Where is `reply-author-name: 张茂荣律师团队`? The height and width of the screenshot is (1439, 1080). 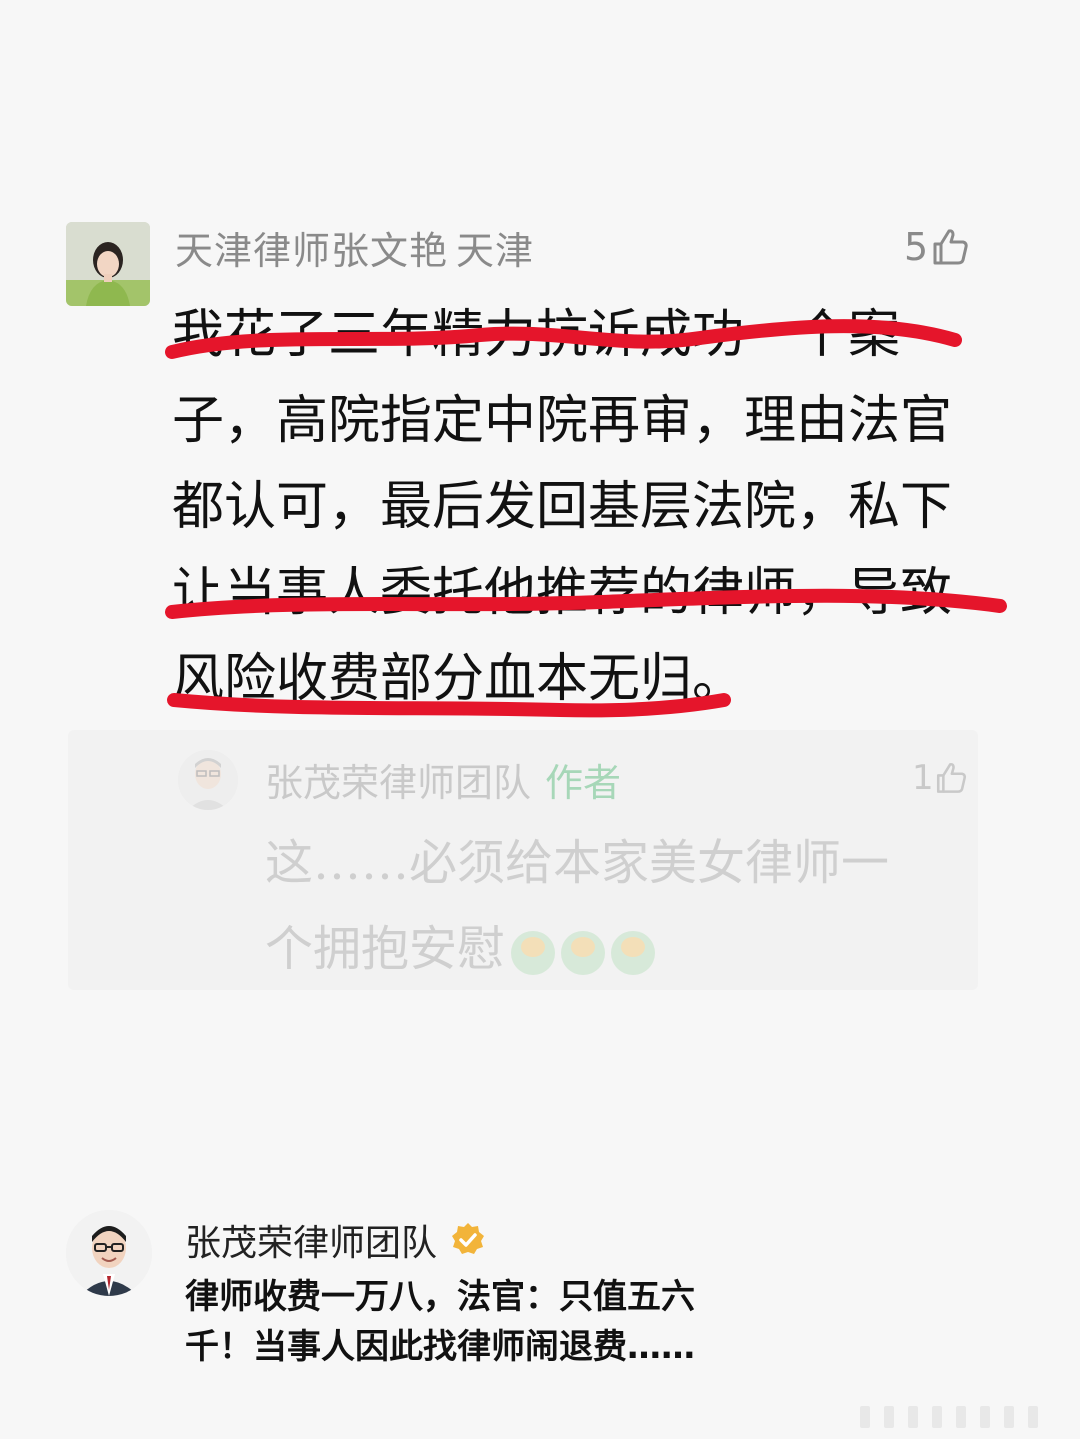 reply-author-name: 张茂荣律师团队 is located at coordinates (398, 783).